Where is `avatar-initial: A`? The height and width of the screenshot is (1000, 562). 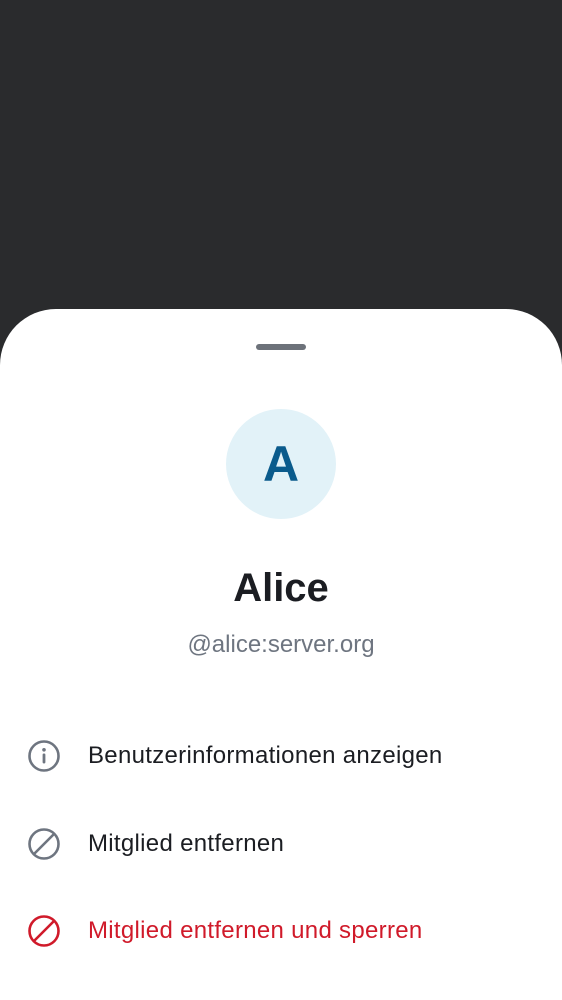 avatar-initial: A is located at coordinates (281, 464).